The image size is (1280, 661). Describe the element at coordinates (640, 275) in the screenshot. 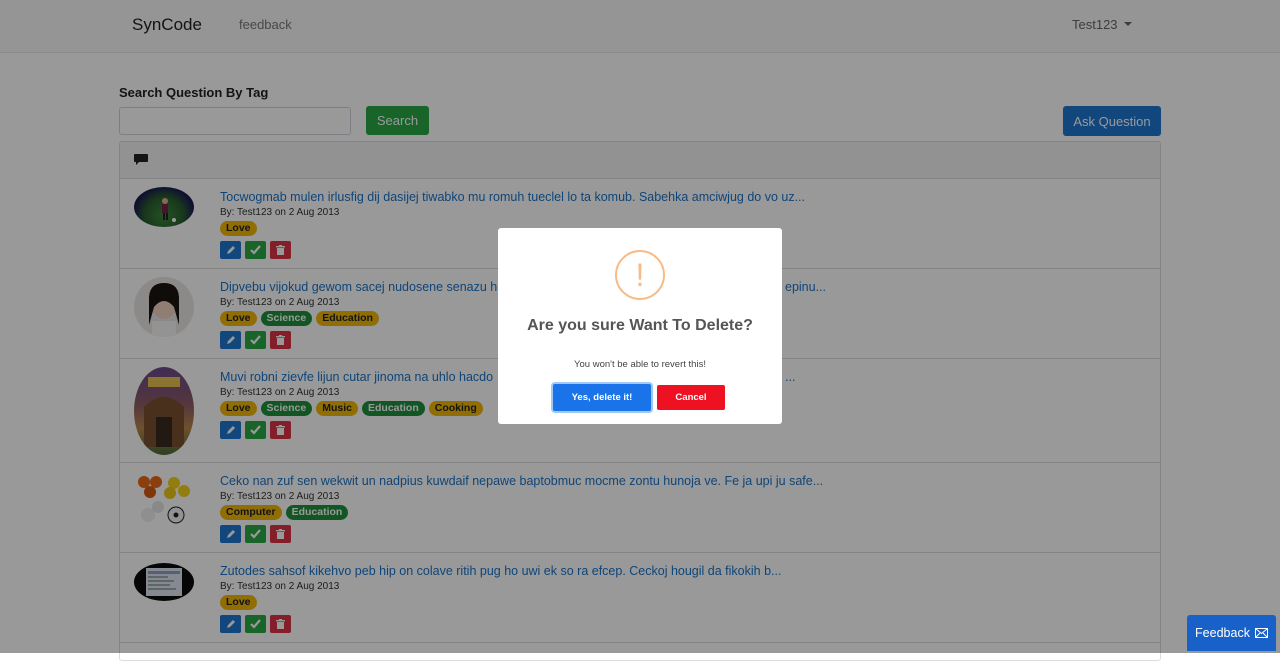

I see `warning-icon: !` at that location.